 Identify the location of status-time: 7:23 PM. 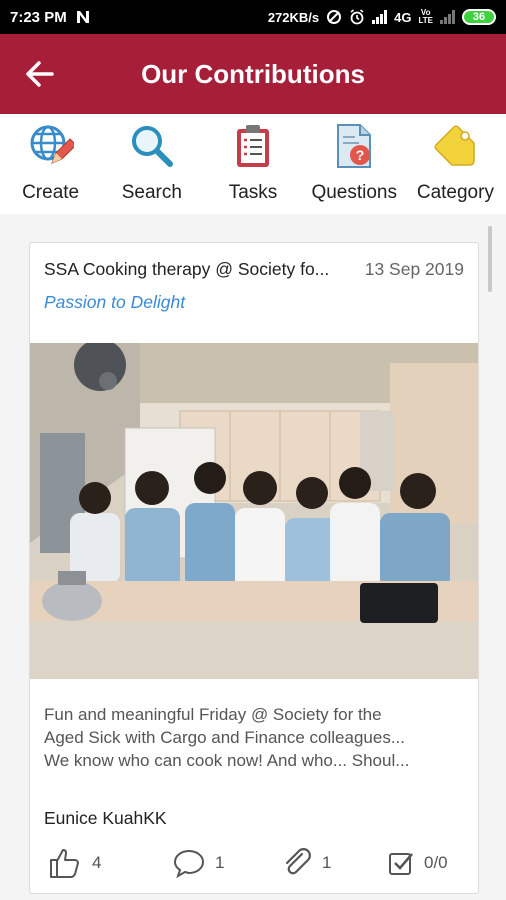
(38, 17).